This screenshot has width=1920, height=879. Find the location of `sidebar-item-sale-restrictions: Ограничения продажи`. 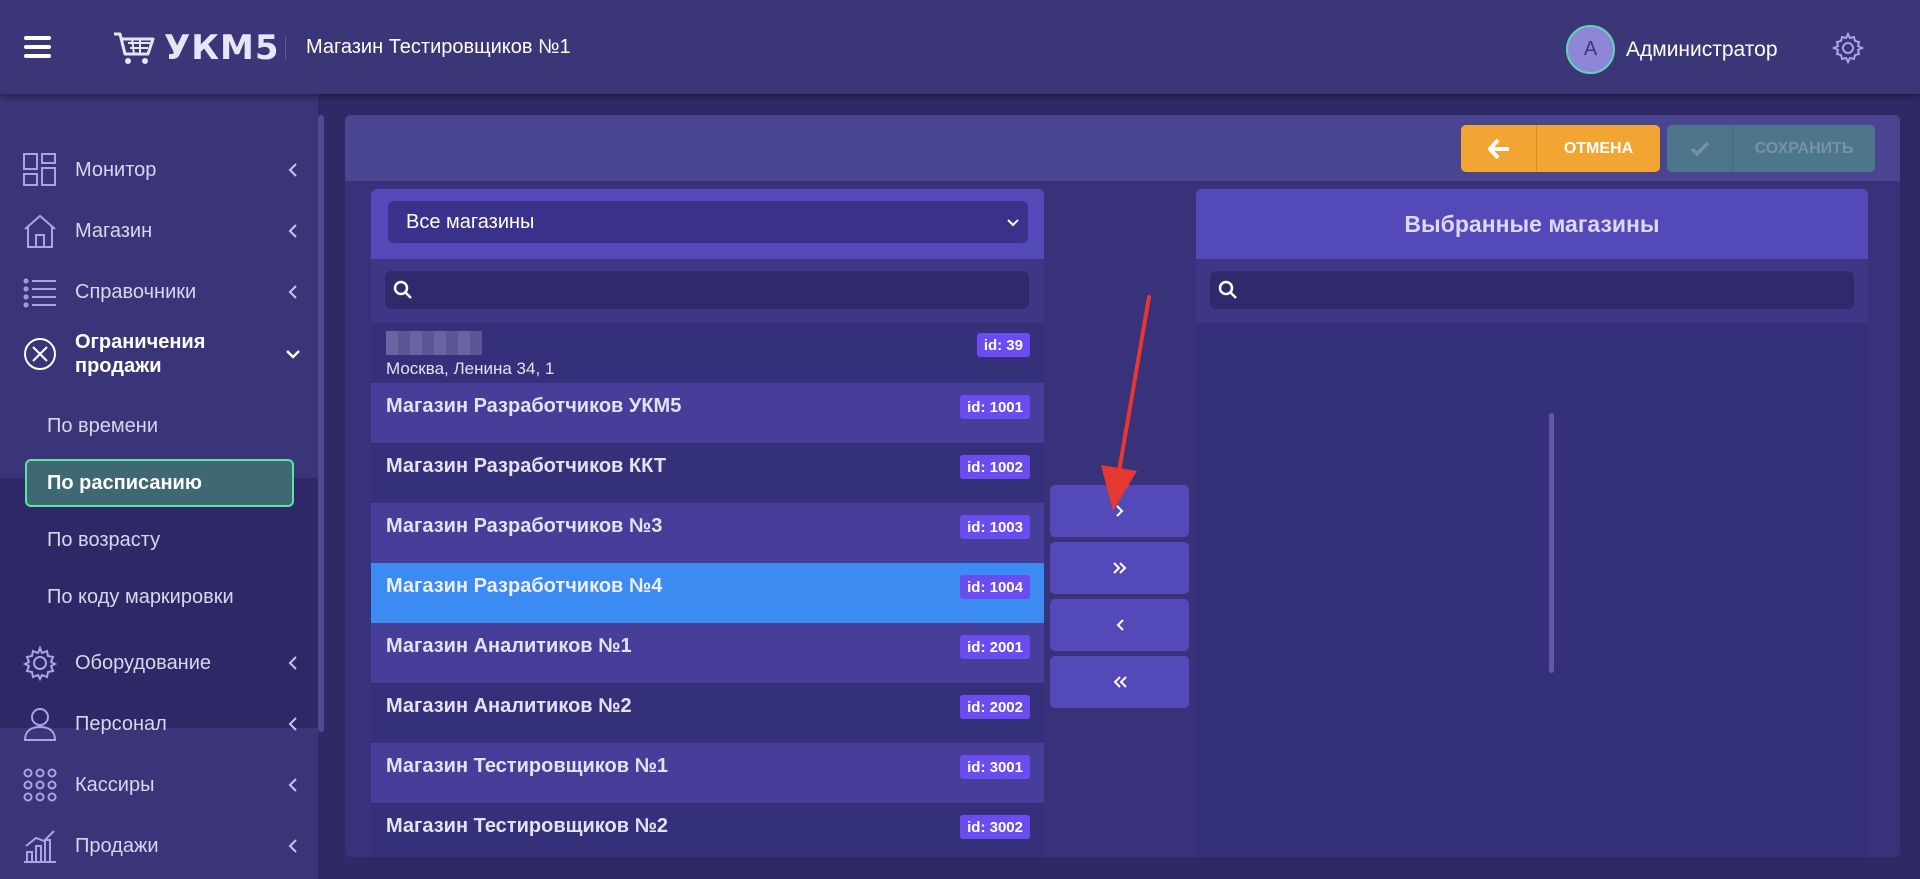

sidebar-item-sale-restrictions: Ограничения продажи is located at coordinates (159, 354).